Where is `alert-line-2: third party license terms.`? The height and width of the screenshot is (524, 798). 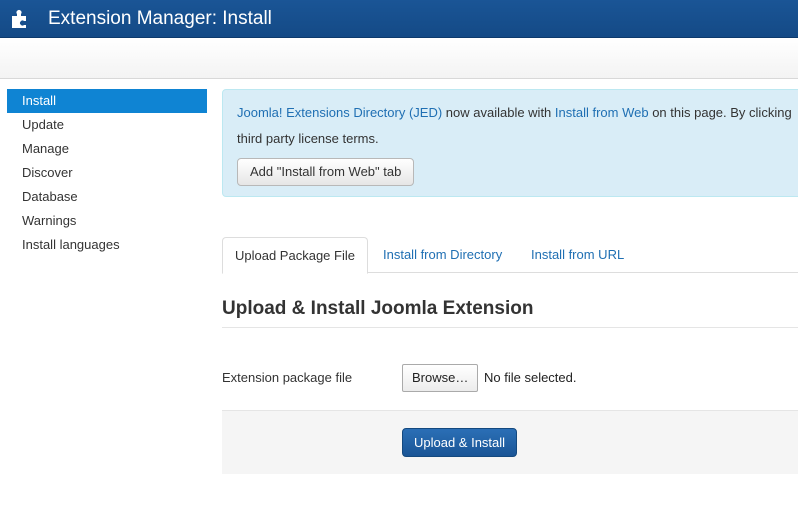 alert-line-2: third party license terms. is located at coordinates (308, 138).